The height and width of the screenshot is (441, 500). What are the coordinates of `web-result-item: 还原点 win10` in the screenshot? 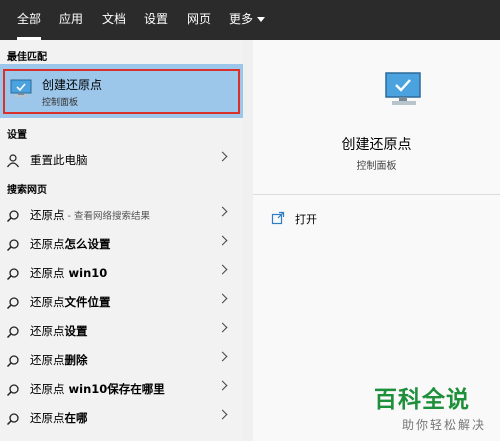 It's located at (121, 272).